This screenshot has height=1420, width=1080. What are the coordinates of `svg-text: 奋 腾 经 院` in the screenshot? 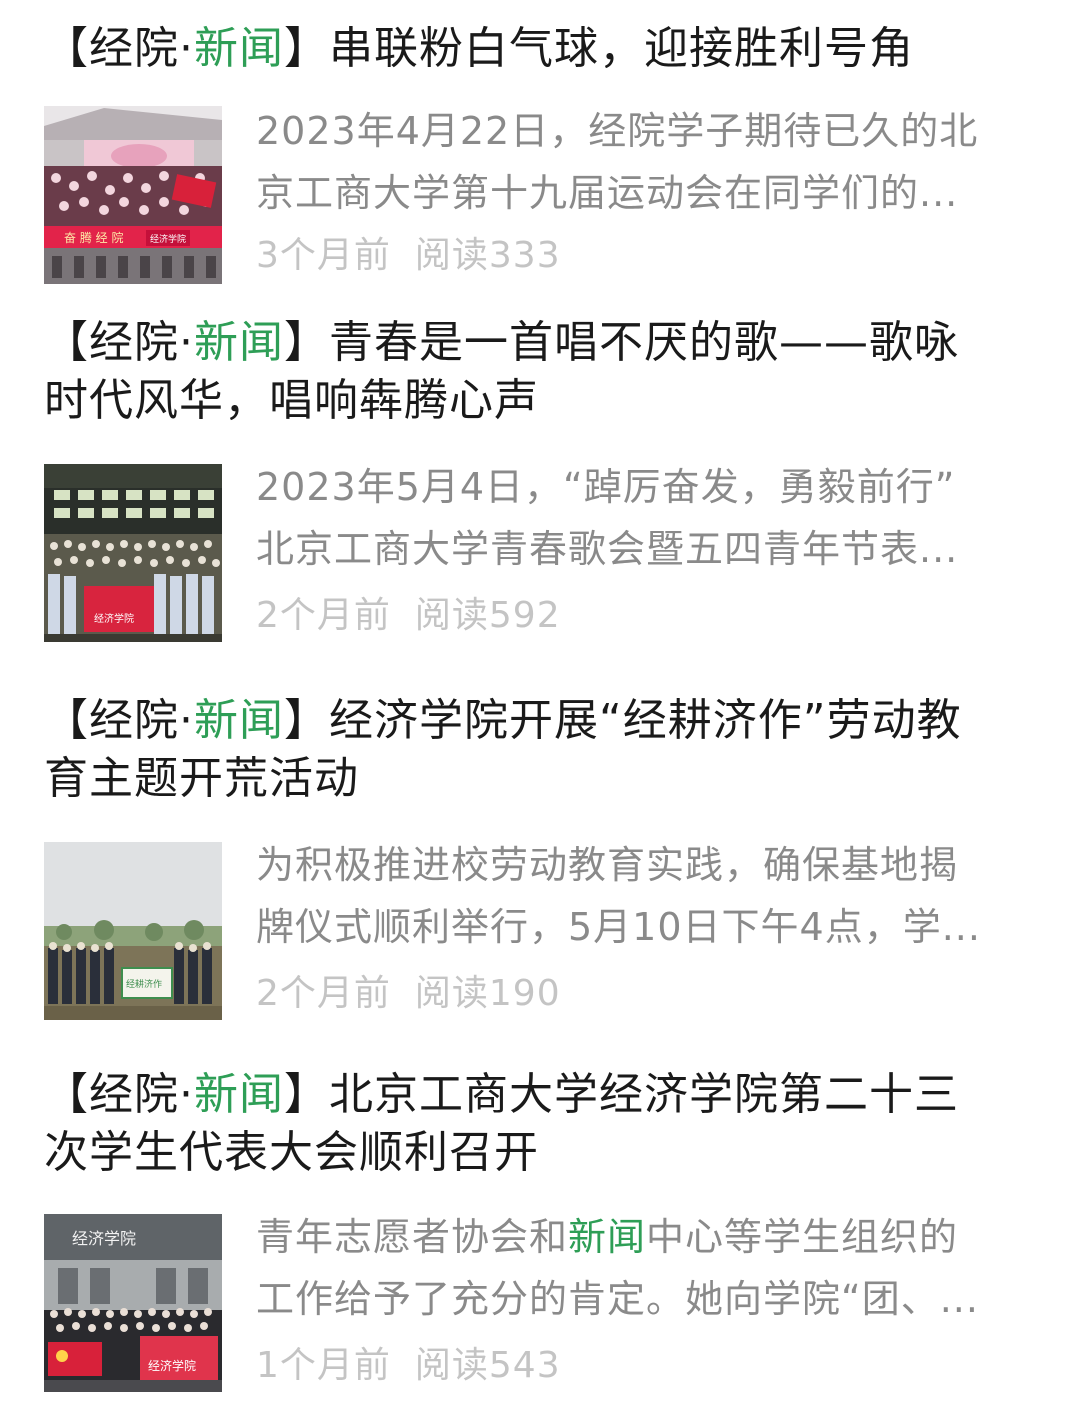 It's located at (93, 237).